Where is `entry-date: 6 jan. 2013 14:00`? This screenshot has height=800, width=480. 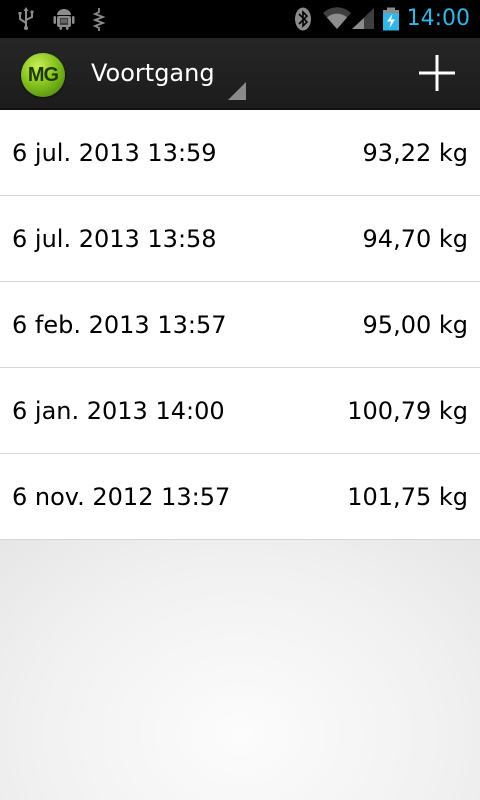
entry-date: 6 jan. 2013 14:00 is located at coordinates (118, 411).